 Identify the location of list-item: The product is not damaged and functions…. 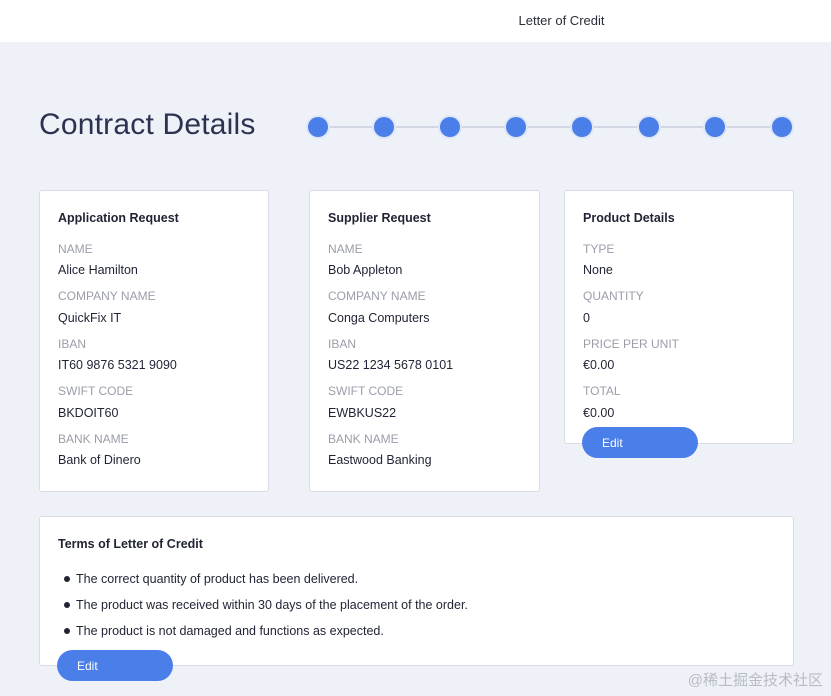
(263, 637).